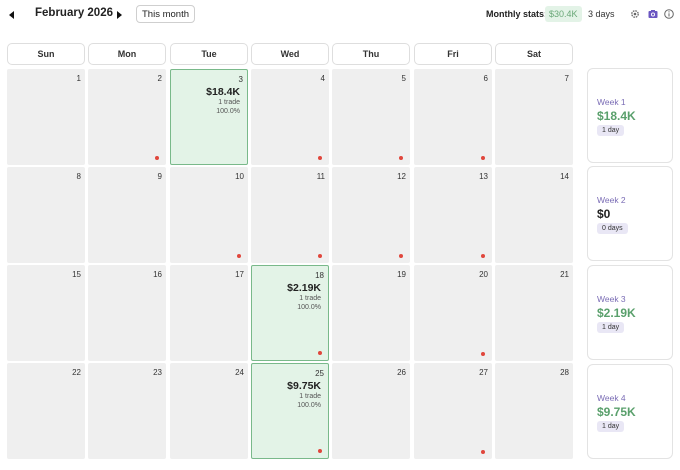 The width and height of the screenshot is (680, 470). I want to click on day-cell: 21, so click(534, 313).